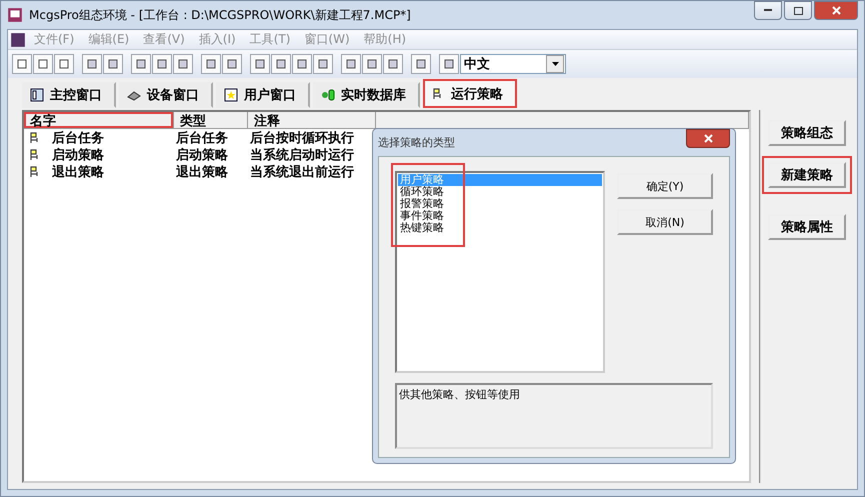 The width and height of the screenshot is (865, 497). What do you see at coordinates (99, 120) in the screenshot?
I see `column-header: 名字` at bounding box center [99, 120].